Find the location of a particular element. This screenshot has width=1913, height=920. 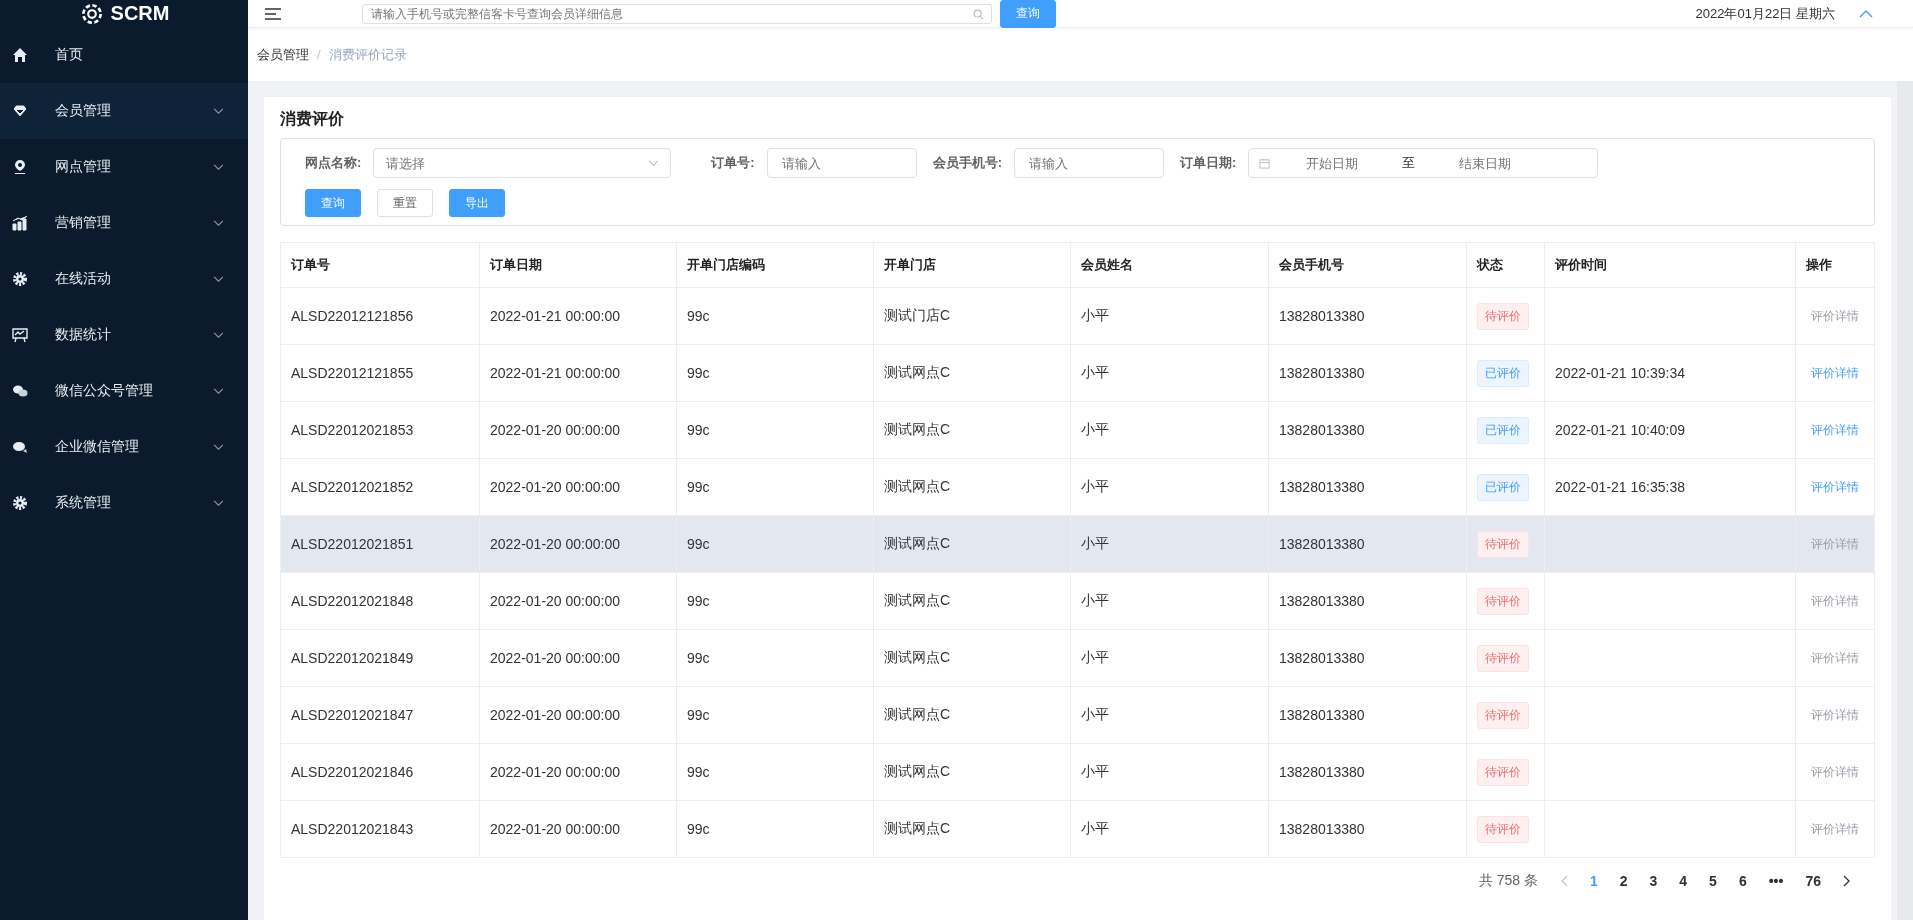

reset-button: 重置 is located at coordinates (405, 203).